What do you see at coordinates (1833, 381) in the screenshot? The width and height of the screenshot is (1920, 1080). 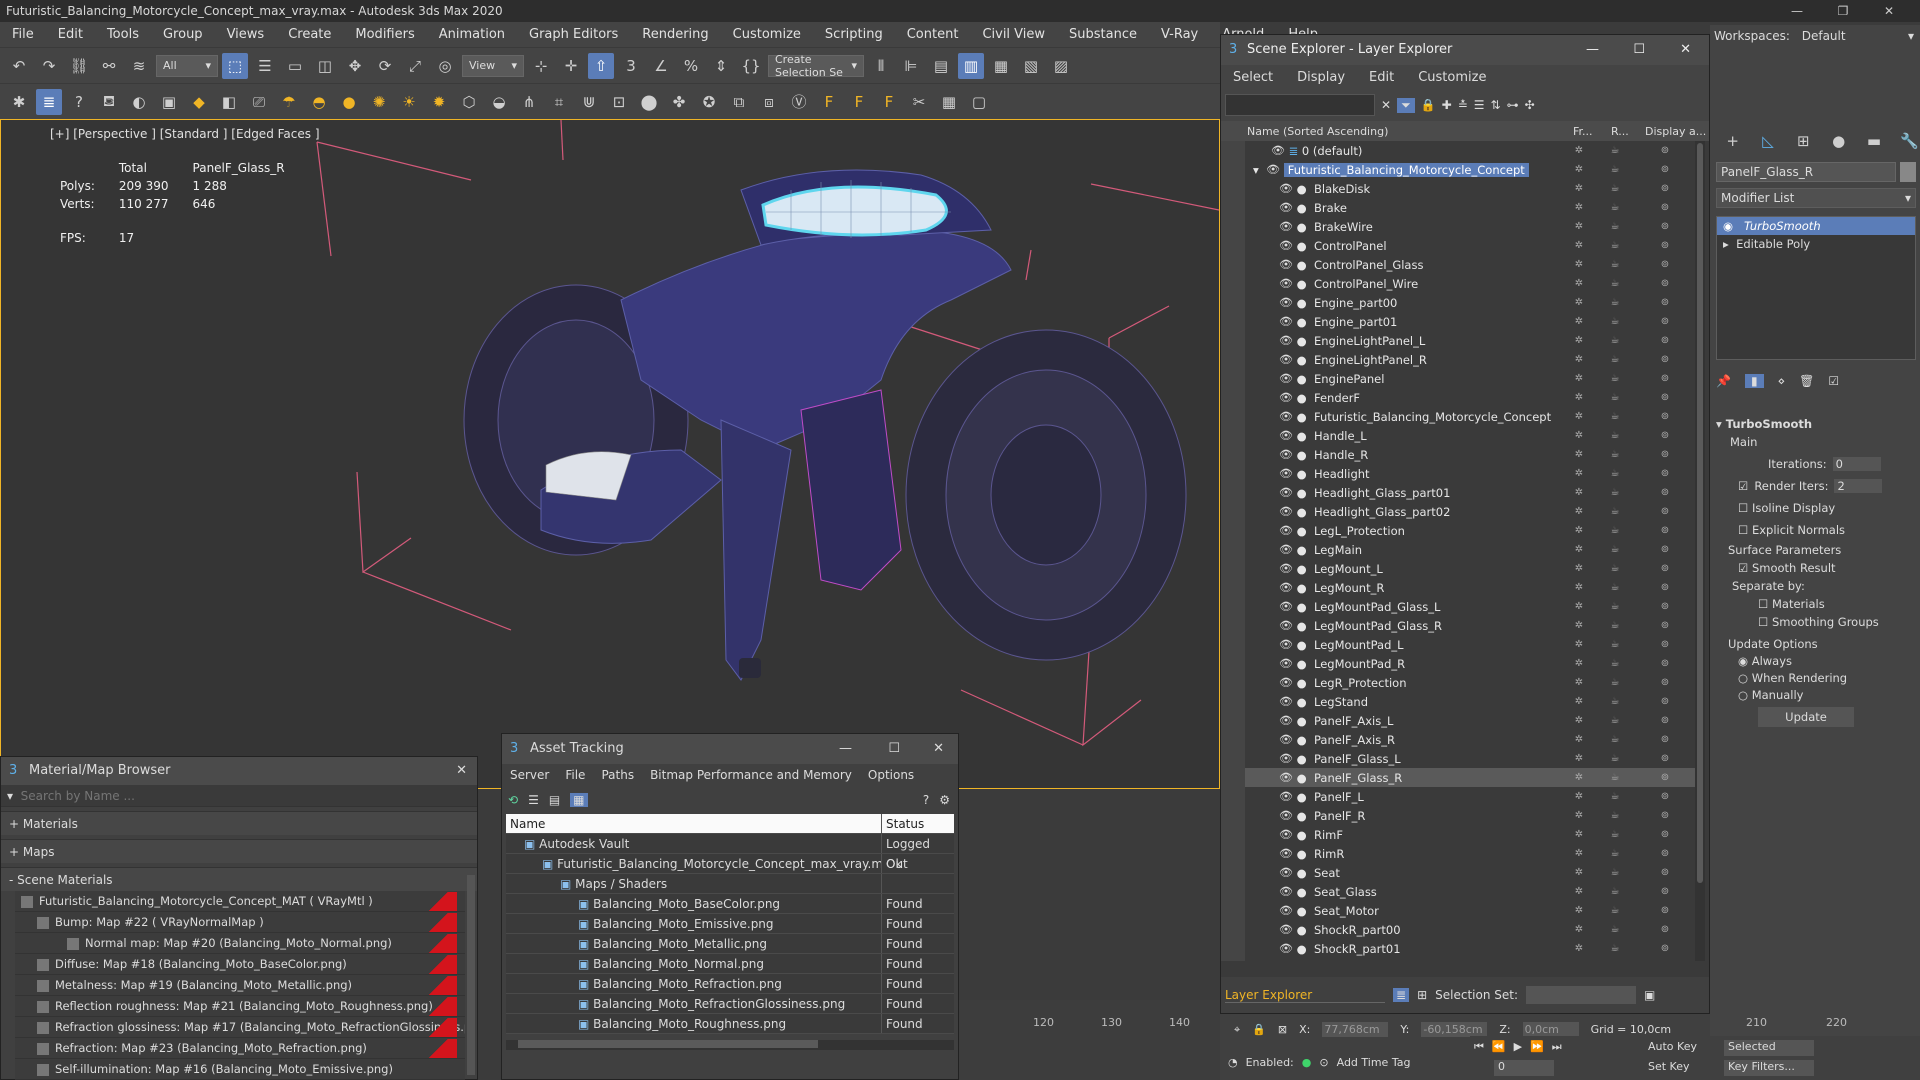 I see `configure-modifier-sets-icon: ☑` at bounding box center [1833, 381].